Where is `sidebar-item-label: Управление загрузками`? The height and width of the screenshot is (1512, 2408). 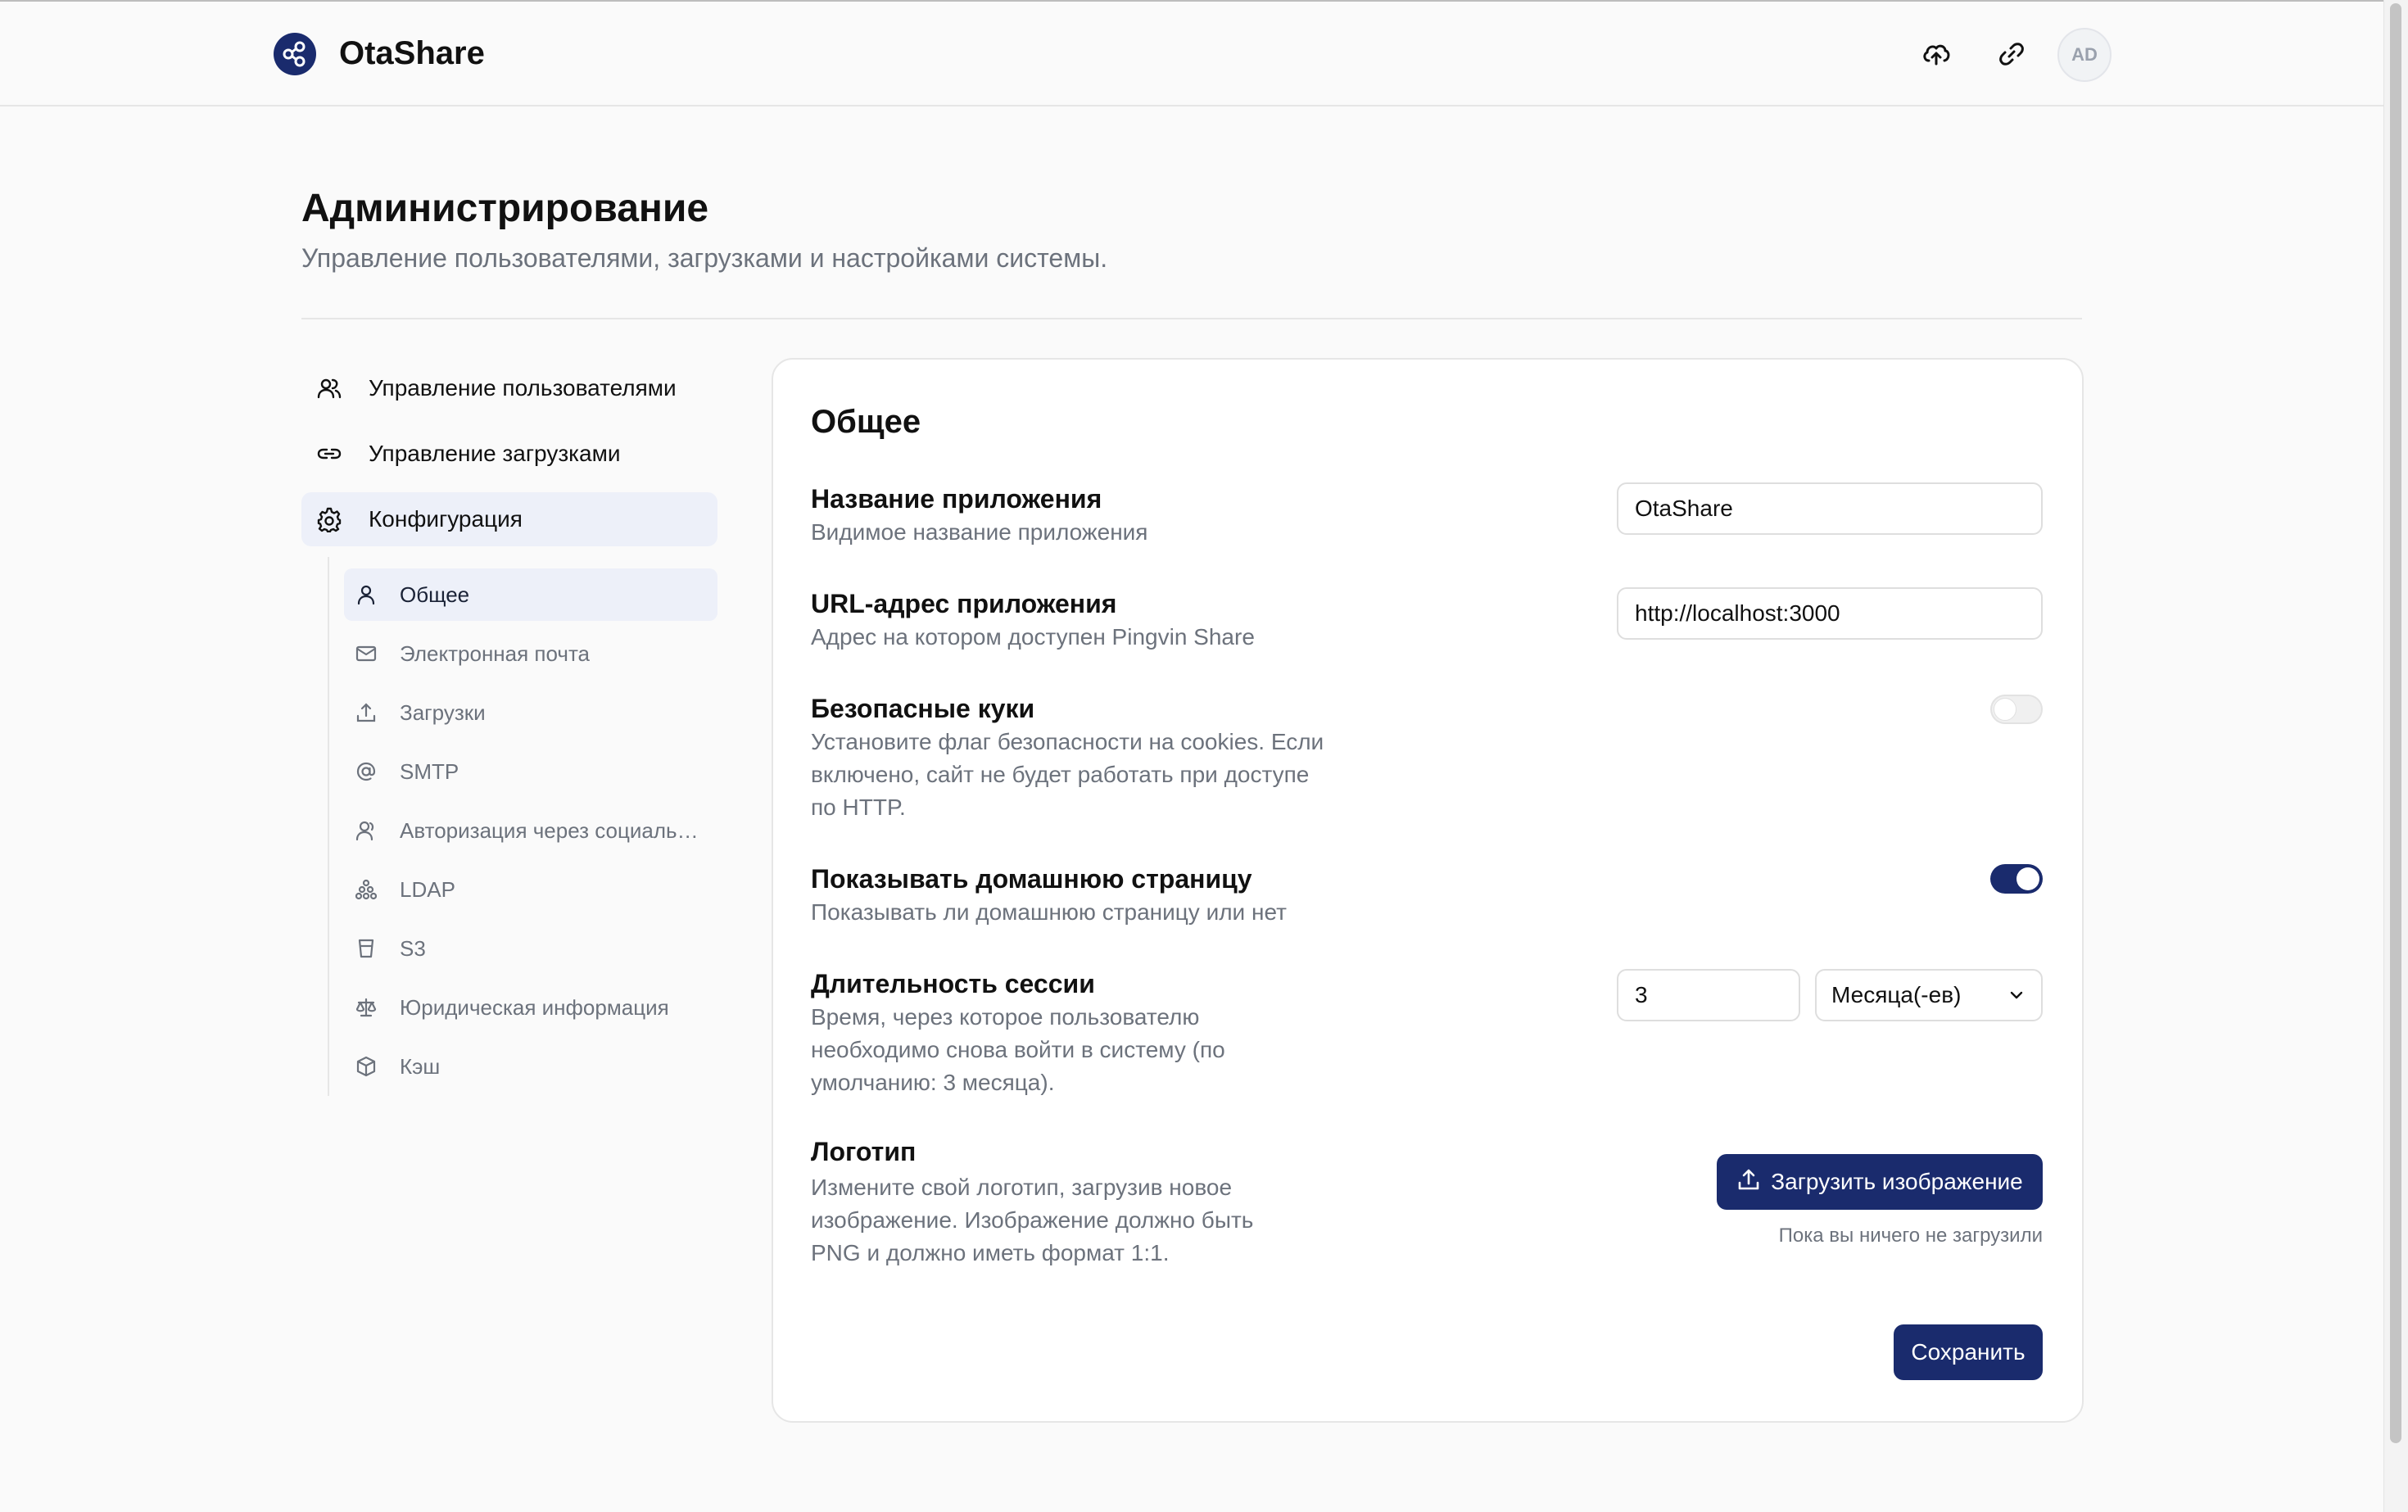 sidebar-item-label: Управление загрузками is located at coordinates (495, 454).